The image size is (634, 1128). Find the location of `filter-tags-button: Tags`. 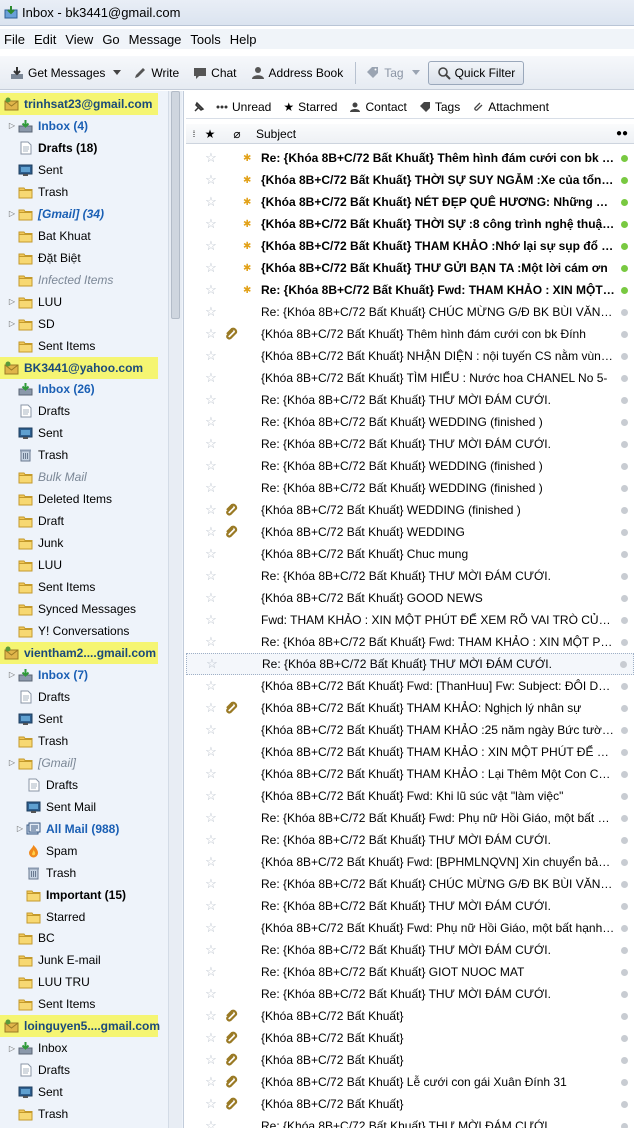

filter-tags-button: Tags is located at coordinates (439, 107).